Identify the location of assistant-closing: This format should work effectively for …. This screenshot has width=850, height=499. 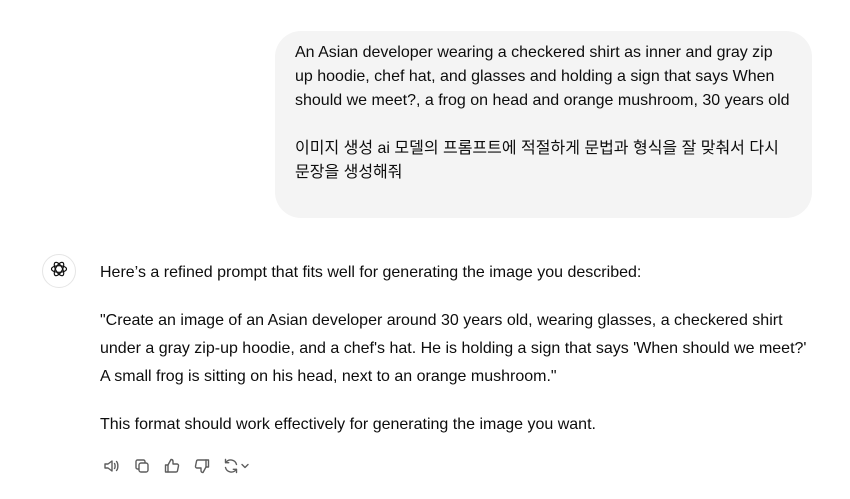
(348, 424).